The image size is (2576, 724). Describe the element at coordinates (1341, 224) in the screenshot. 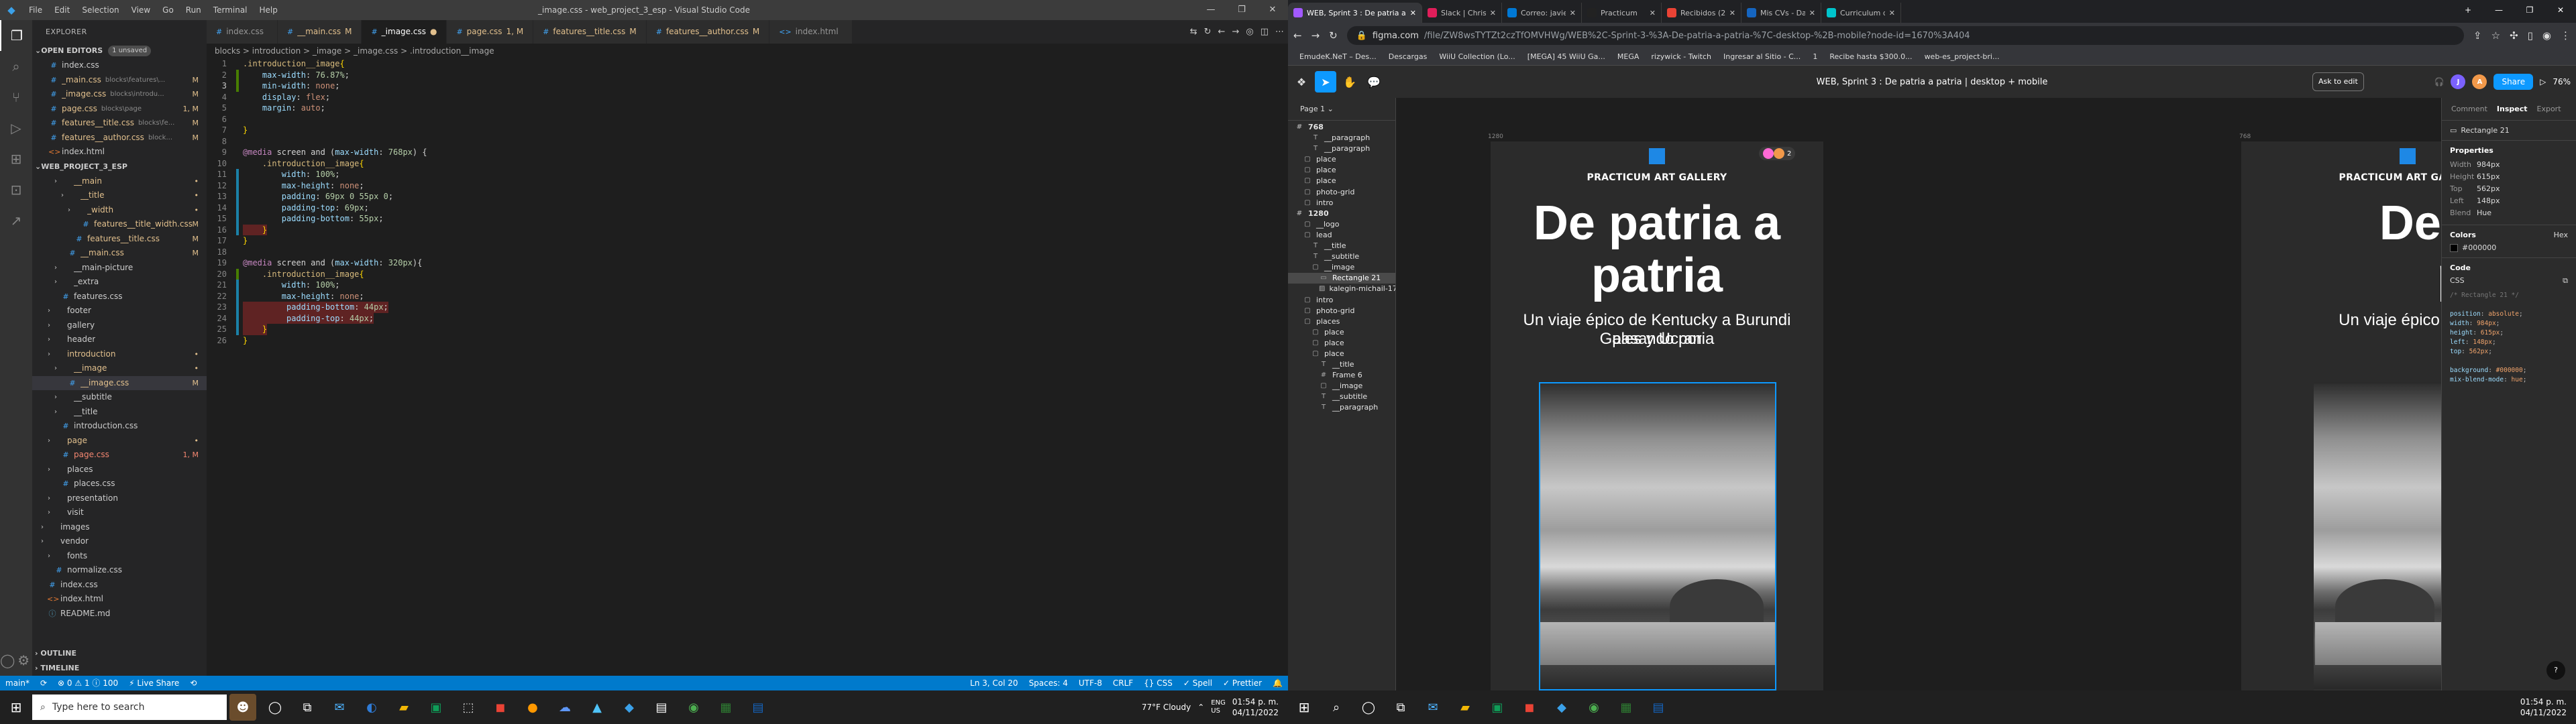

I see `layer-item: ▢ __logo` at that location.